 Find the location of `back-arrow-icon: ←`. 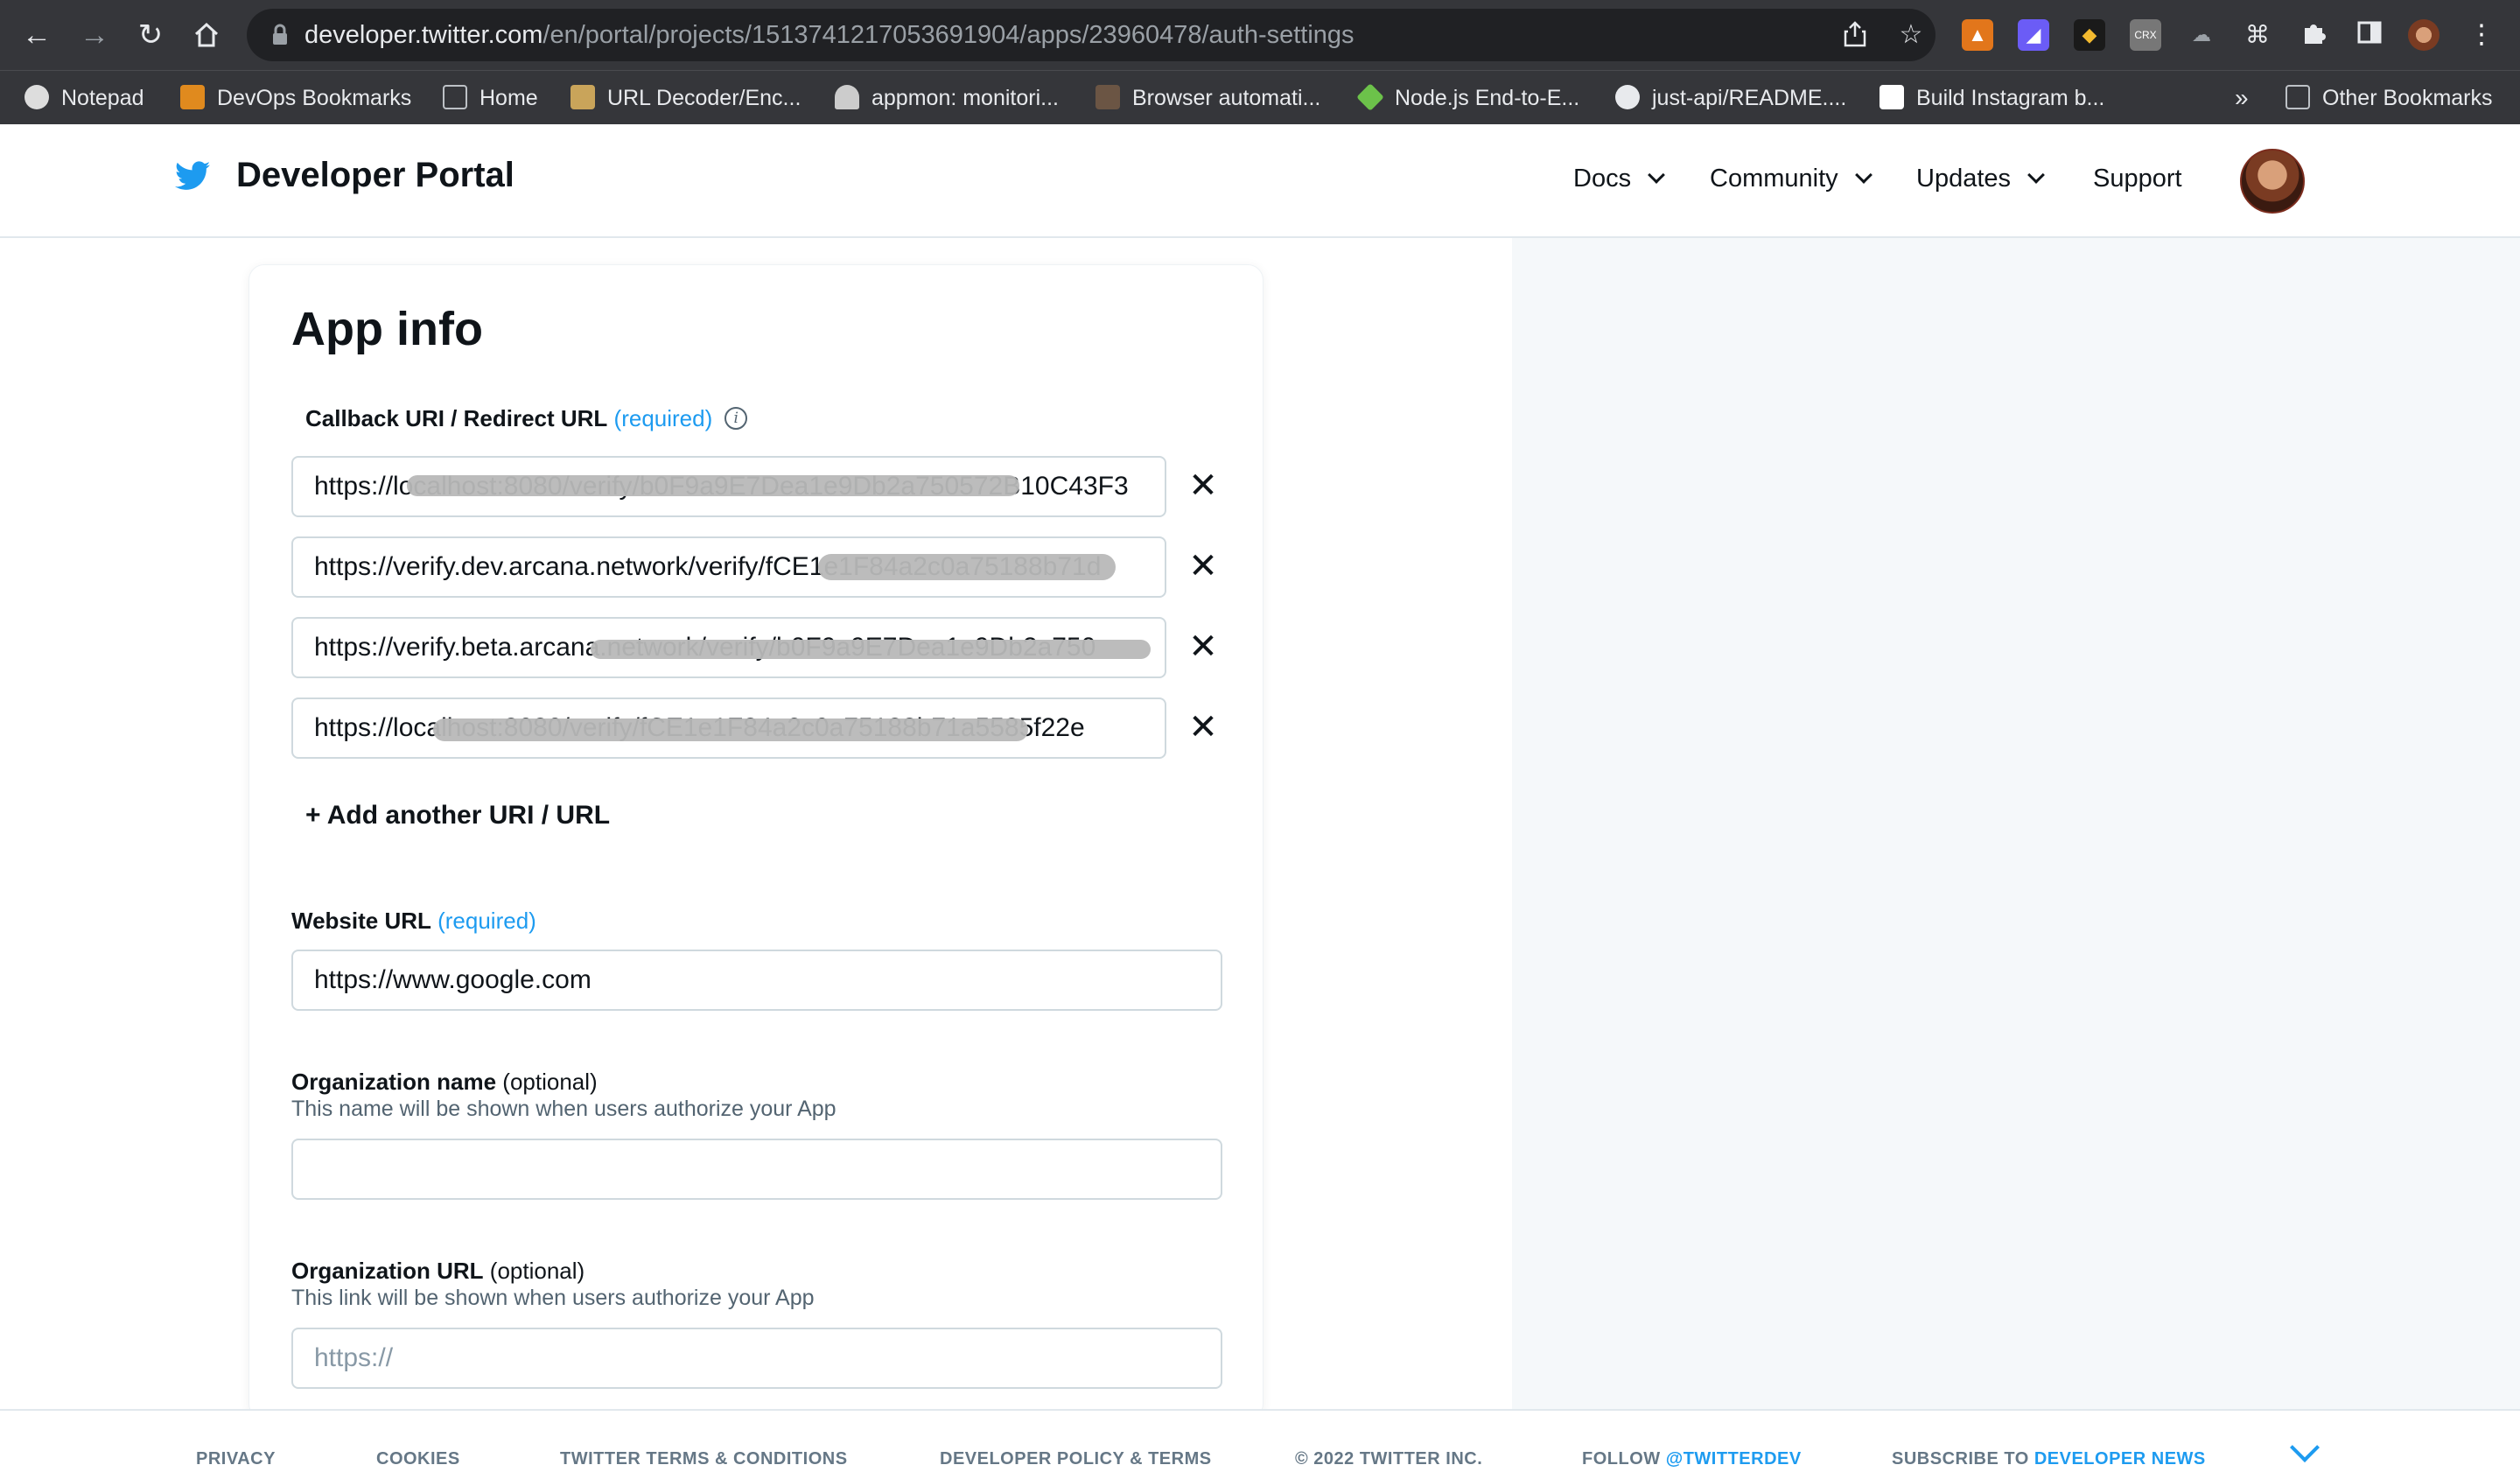

back-arrow-icon: ← is located at coordinates (36, 35).